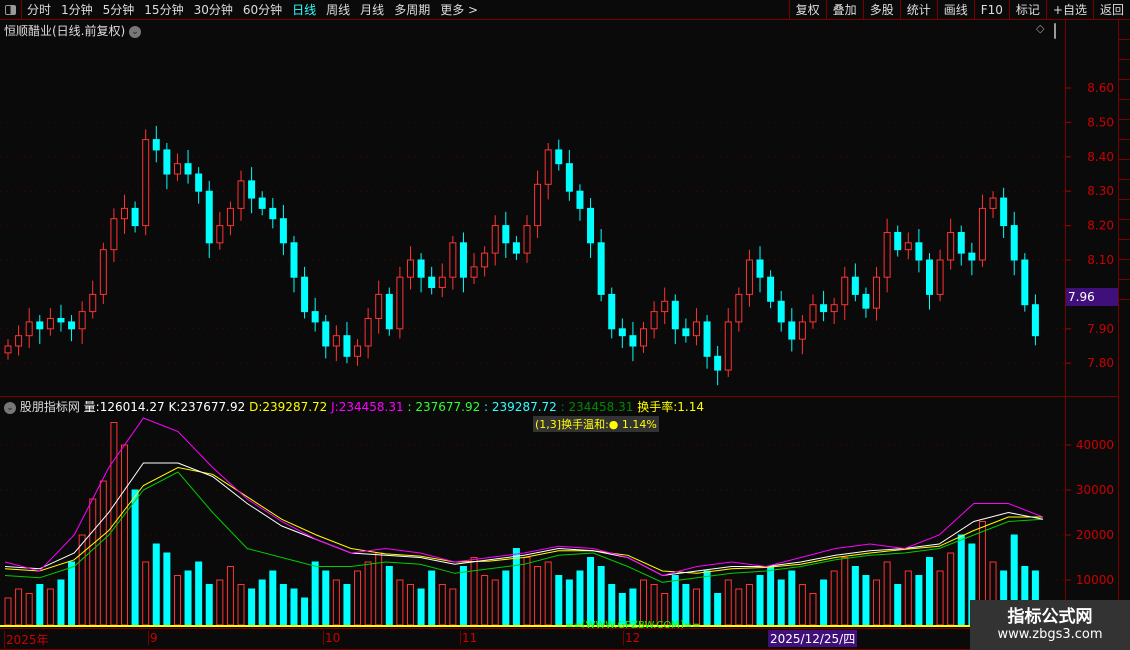 The height and width of the screenshot is (650, 1130). What do you see at coordinates (1092, 297) in the screenshot?
I see `current-price-tag: 7.96` at bounding box center [1092, 297].